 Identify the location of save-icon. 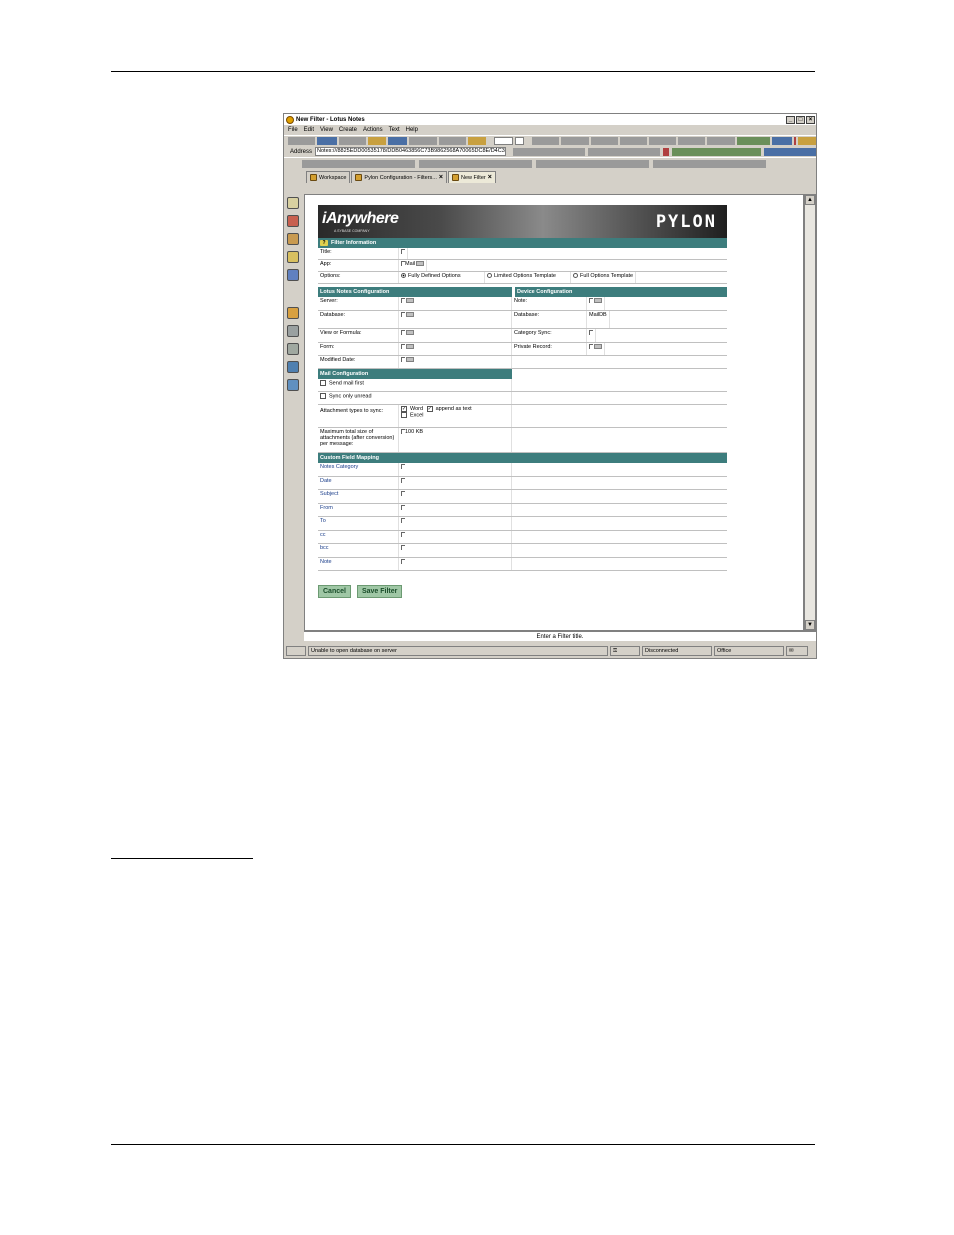
(327, 141).